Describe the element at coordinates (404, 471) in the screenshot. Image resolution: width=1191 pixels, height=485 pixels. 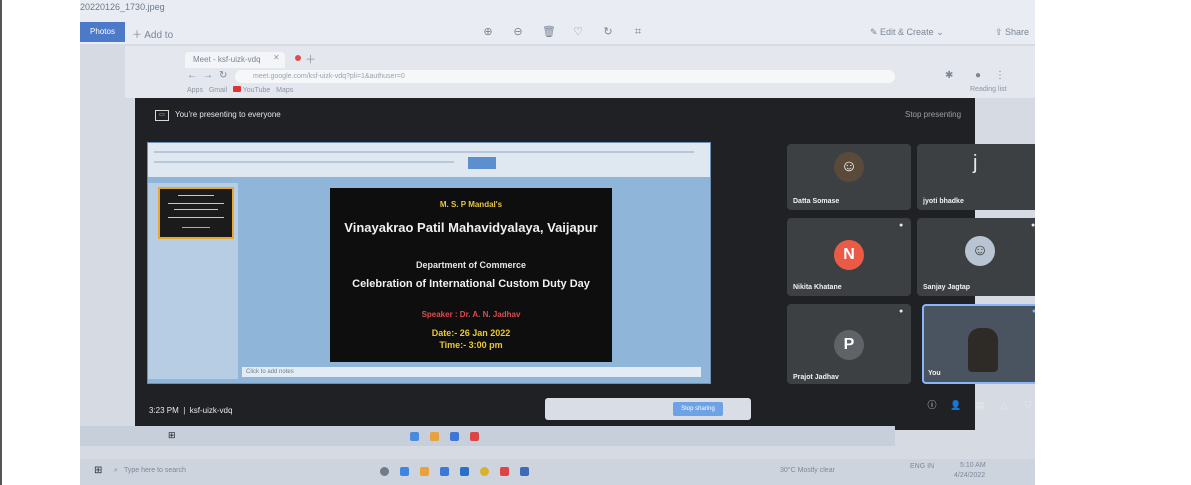
I see `edge-icon` at that location.